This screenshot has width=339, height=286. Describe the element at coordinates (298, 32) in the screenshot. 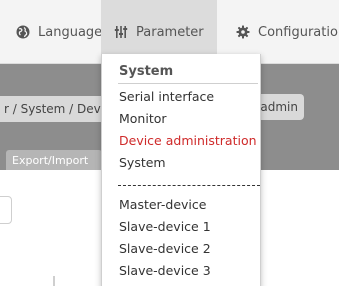

I see `nav-configuration-label: Configuration` at that location.